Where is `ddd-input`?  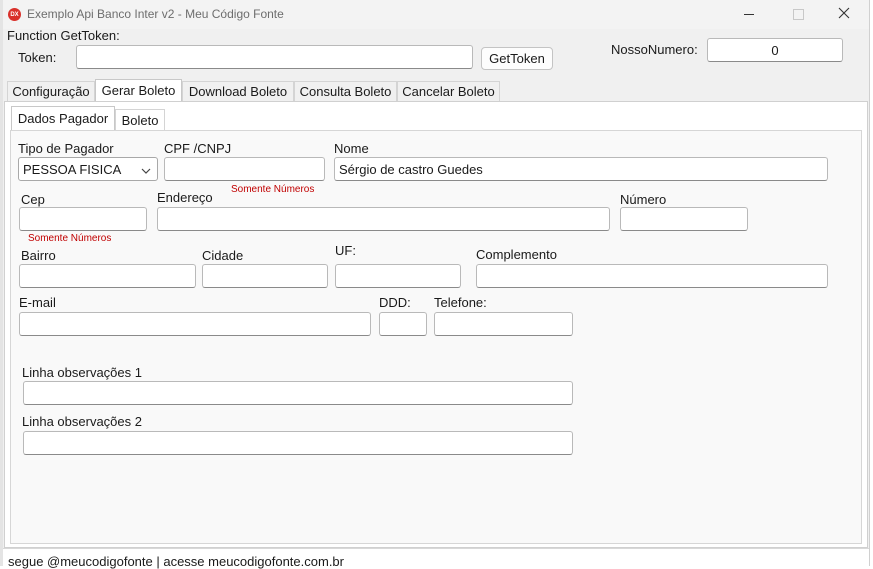
ddd-input is located at coordinates (403, 324).